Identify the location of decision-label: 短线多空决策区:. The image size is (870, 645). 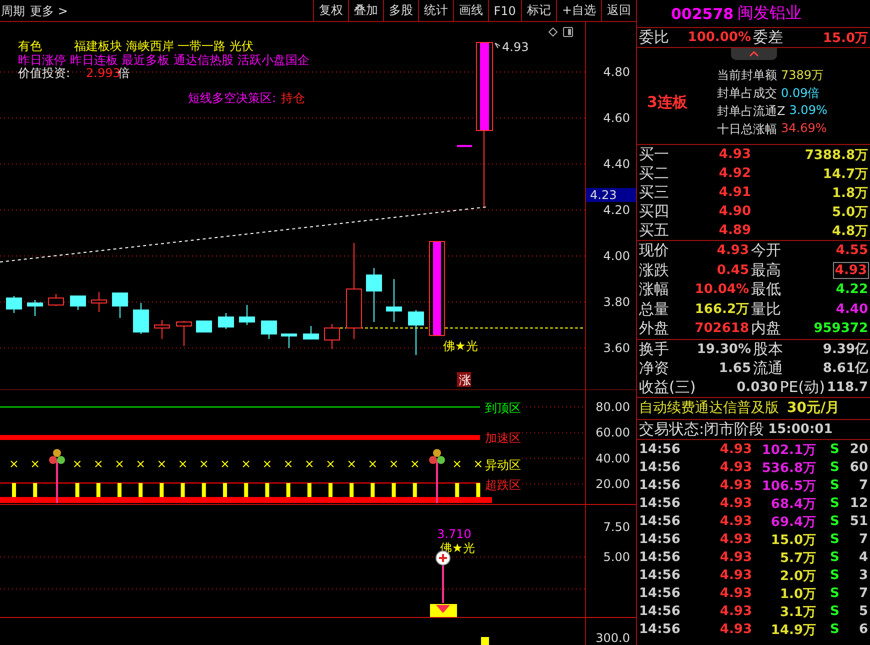
(232, 98).